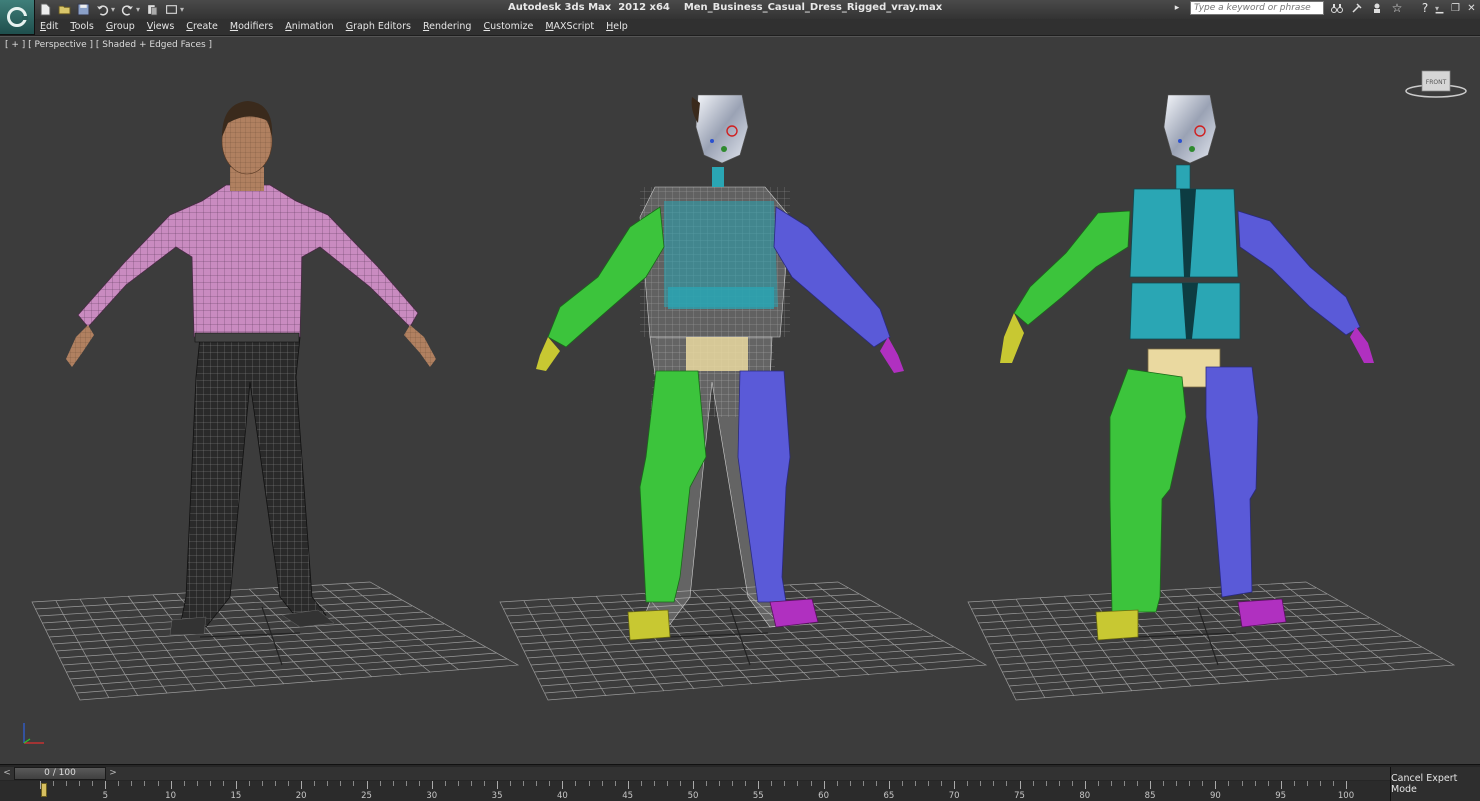  Describe the element at coordinates (1397, 8) in the screenshot. I see `favorites-star-icon: ☆` at that location.